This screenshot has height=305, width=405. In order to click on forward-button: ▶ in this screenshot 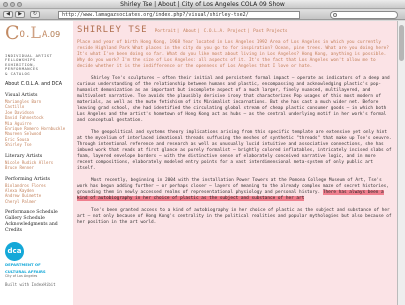, I will do `click(20, 14)`.